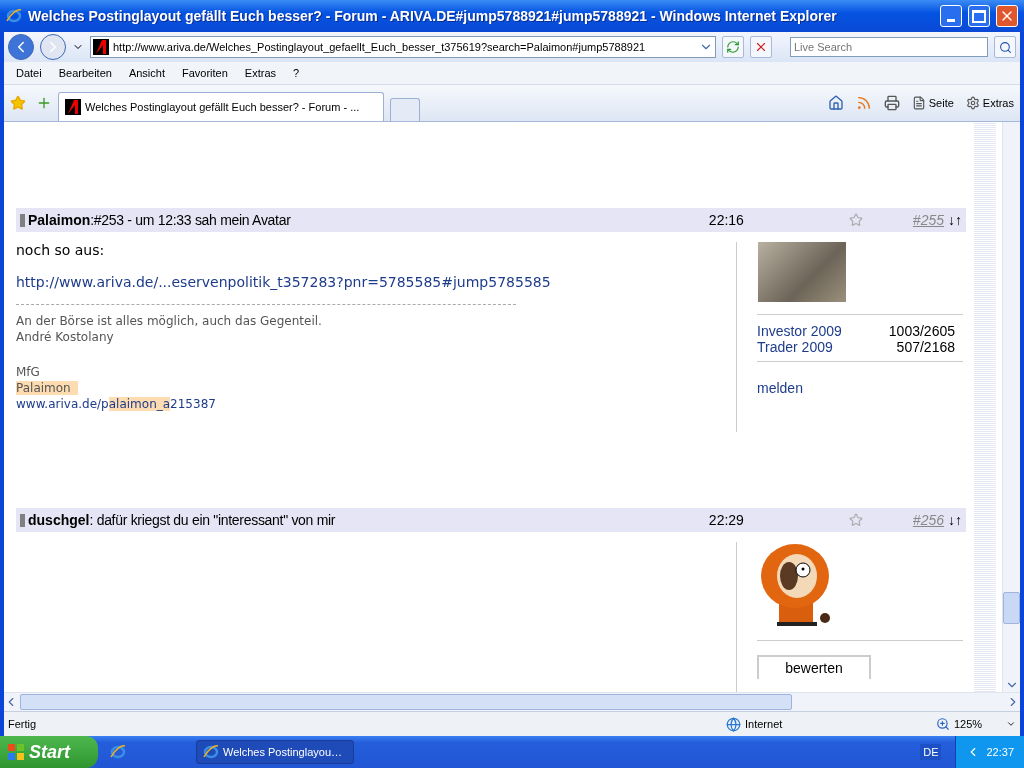 This screenshot has width=1024, height=768. I want to click on status-text: Fertig, so click(23, 724).